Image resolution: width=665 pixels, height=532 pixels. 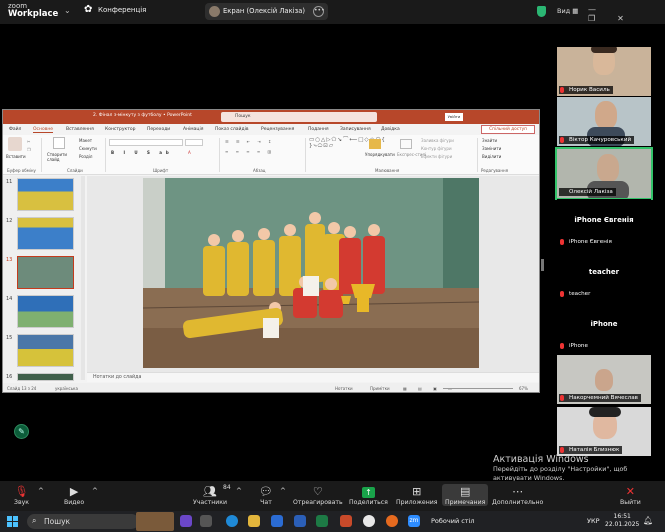 I want to click on shape-effects-button: Ефекти фігури, so click(x=436, y=156).